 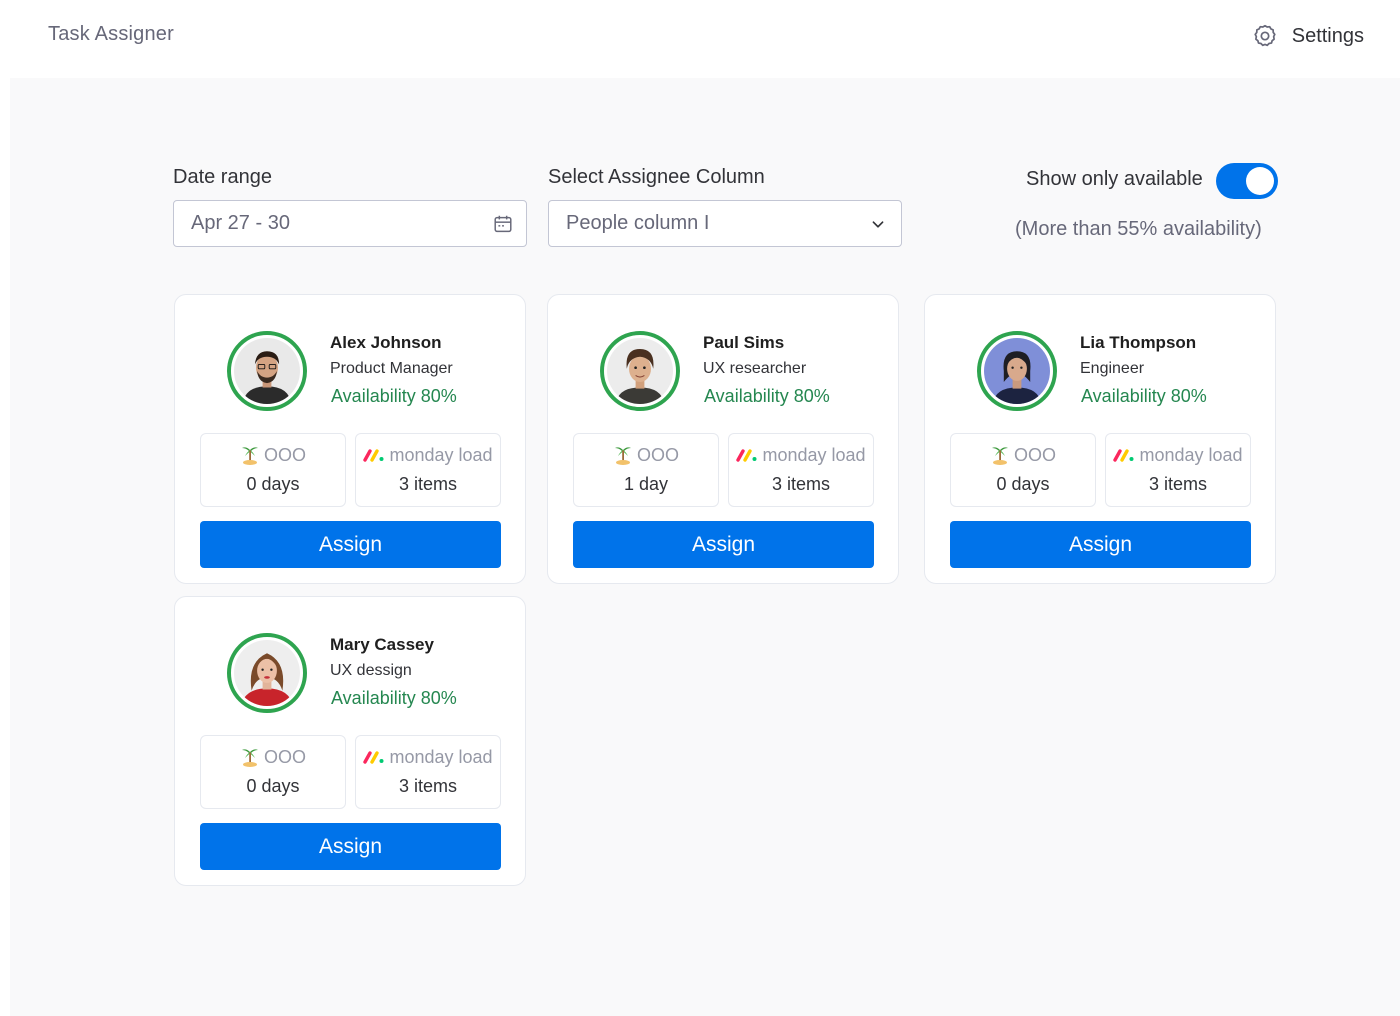 I want to click on ooo-value: 1 day, so click(x=646, y=484).